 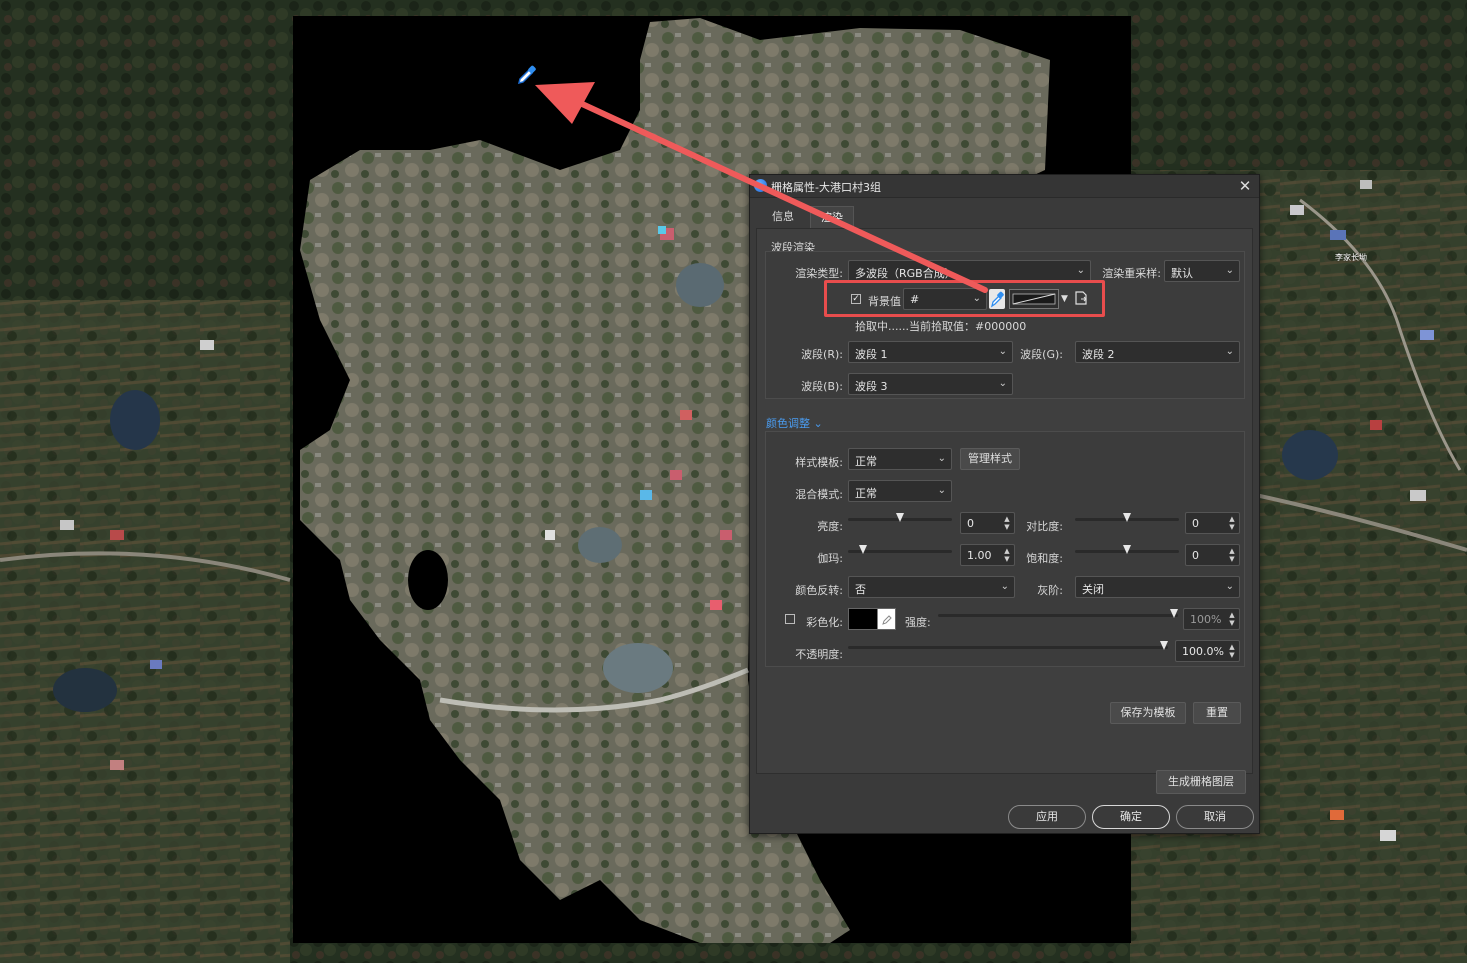 I want to click on brightness-value: 0, so click(x=970, y=523).